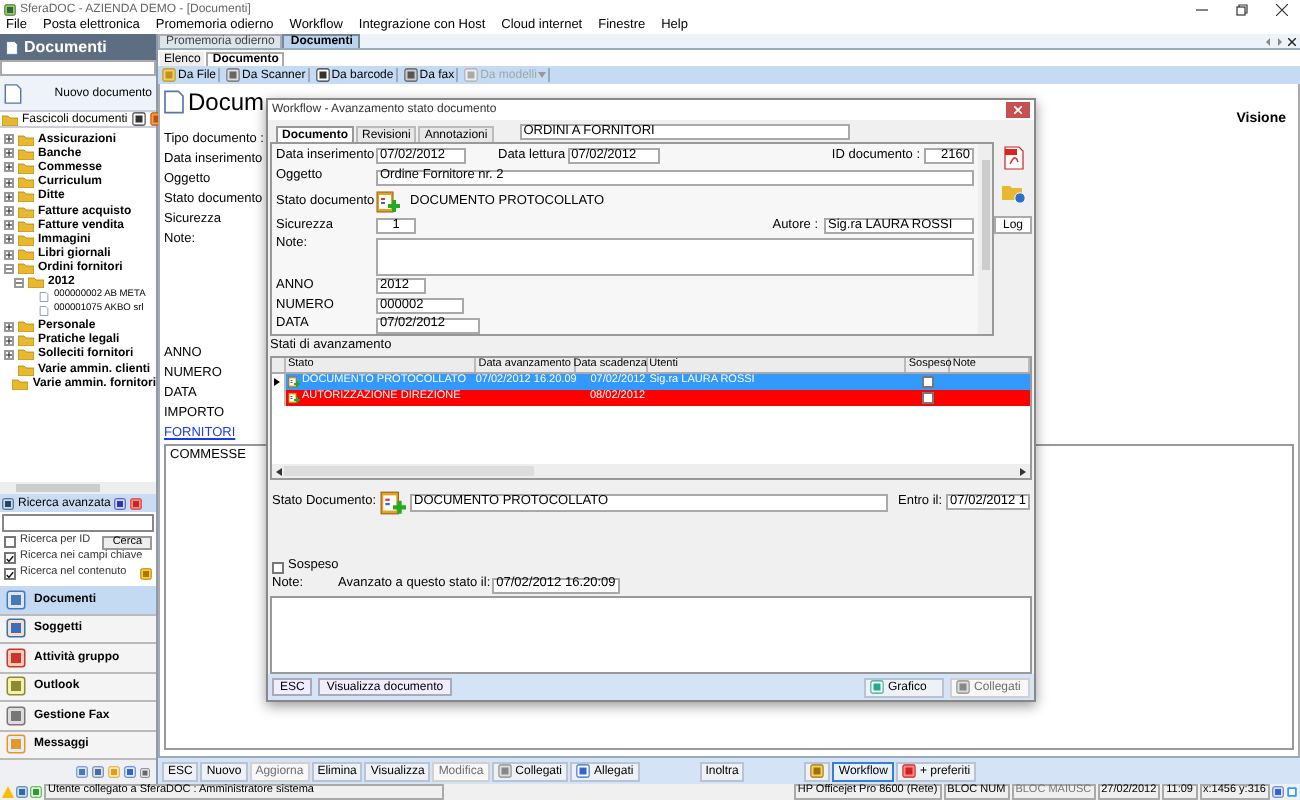  What do you see at coordinates (65, 47) in the screenshot?
I see `sidebar-title: Documenti` at bounding box center [65, 47].